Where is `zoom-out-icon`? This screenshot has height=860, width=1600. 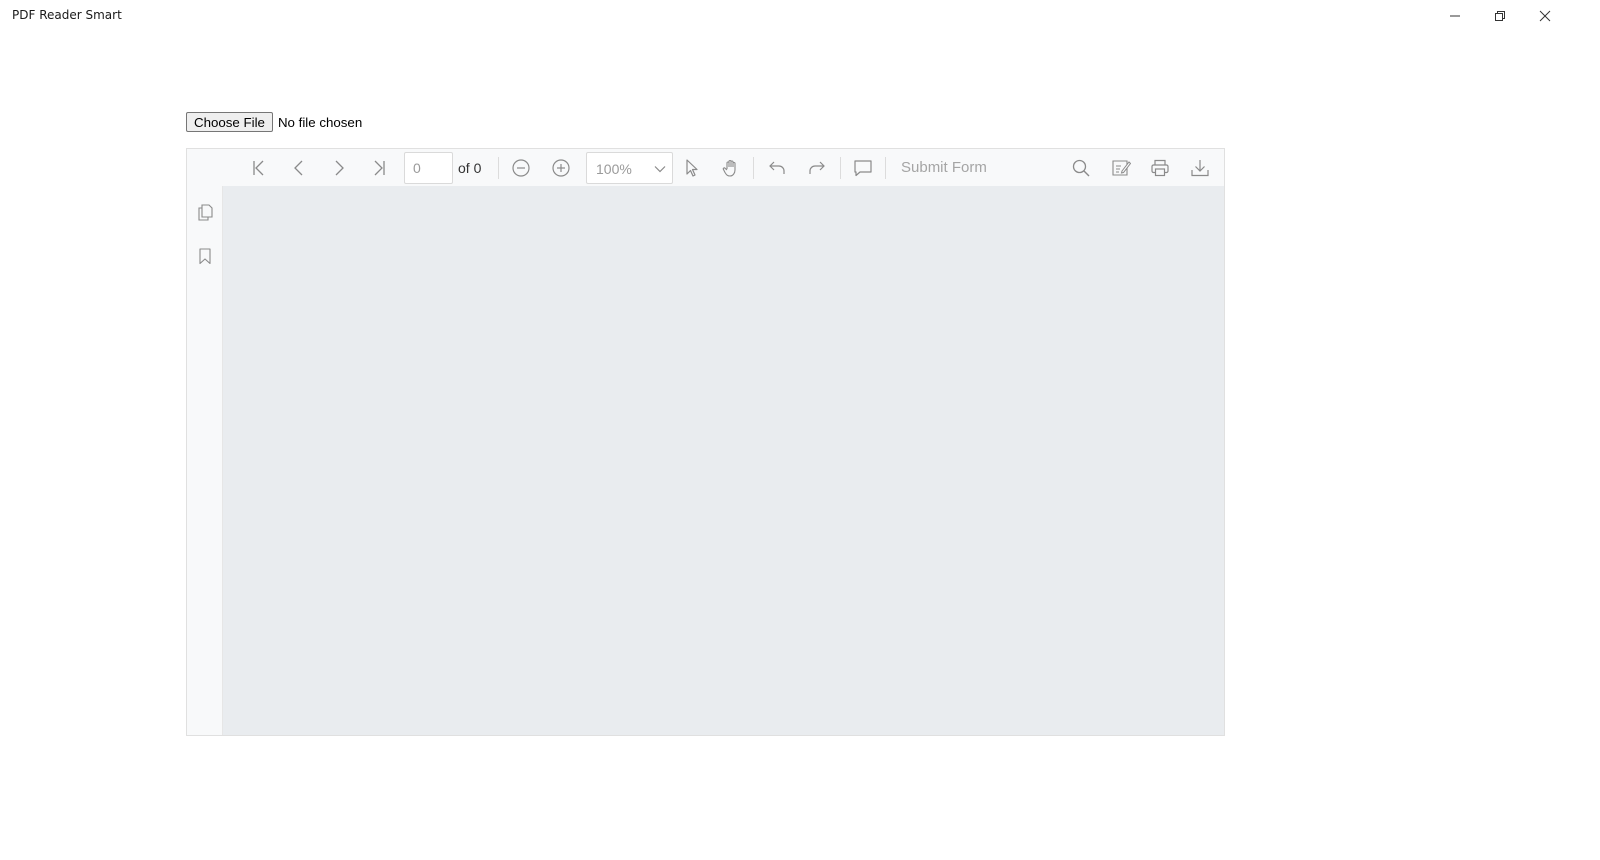 zoom-out-icon is located at coordinates (521, 168).